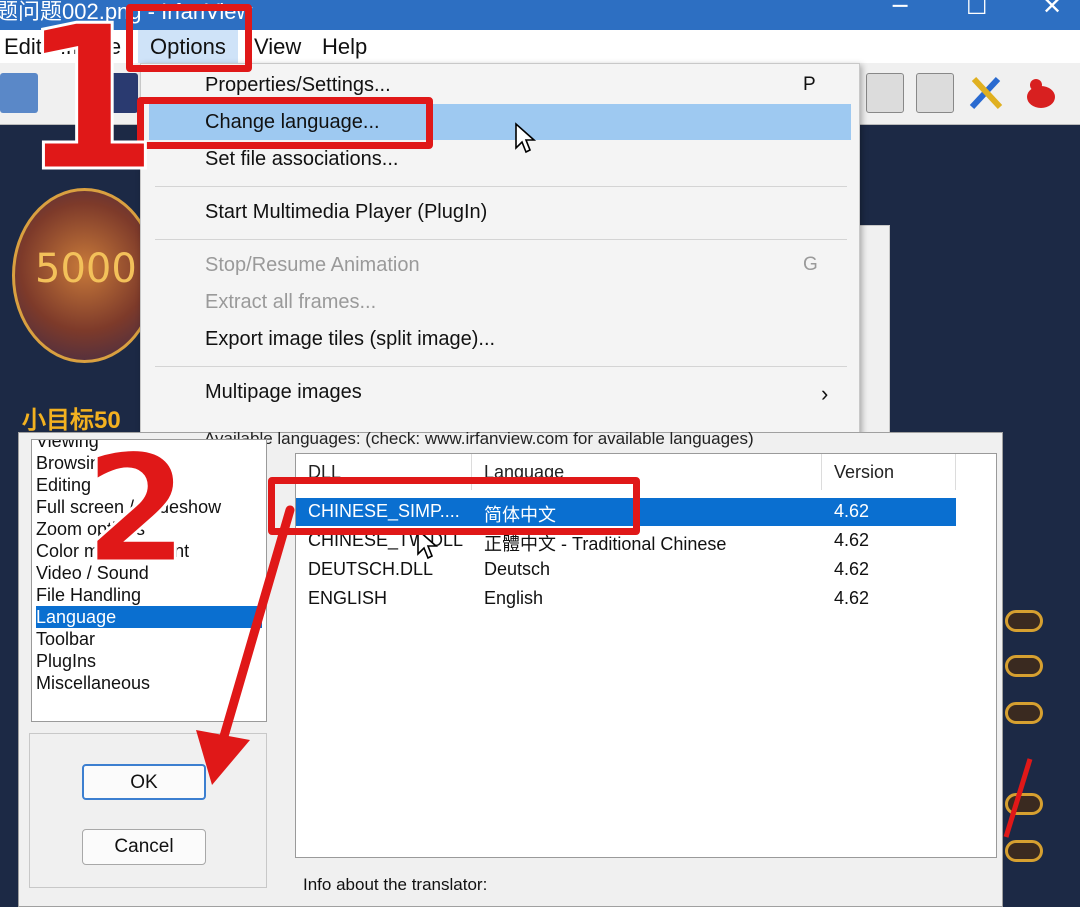  What do you see at coordinates (348, 598) in the screenshot?
I see `dll-cell: ENGLISH` at bounding box center [348, 598].